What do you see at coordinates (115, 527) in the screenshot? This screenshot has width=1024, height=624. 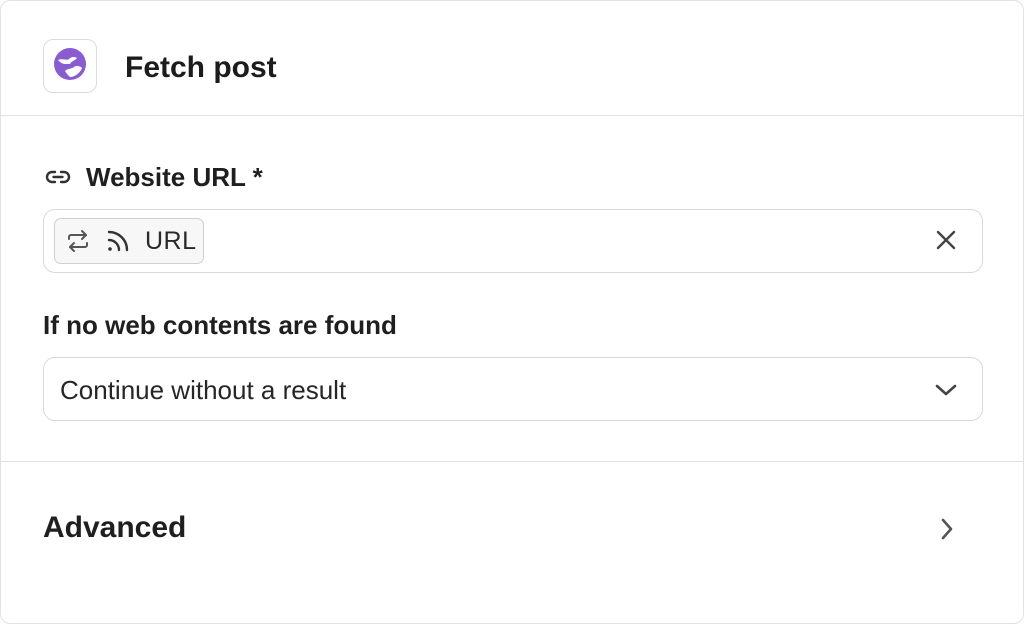 I see `advanced-label: Advanced` at bounding box center [115, 527].